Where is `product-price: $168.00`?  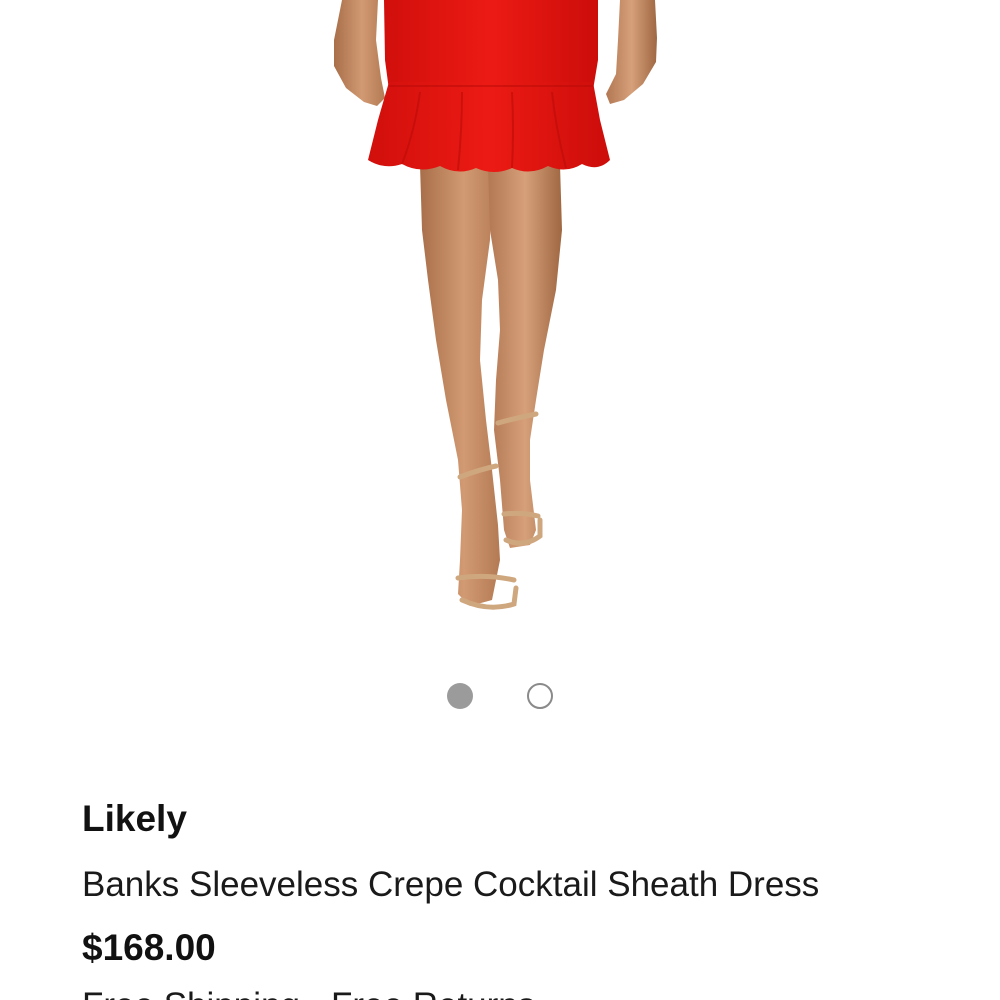 product-price: $168.00 is located at coordinates (149, 947).